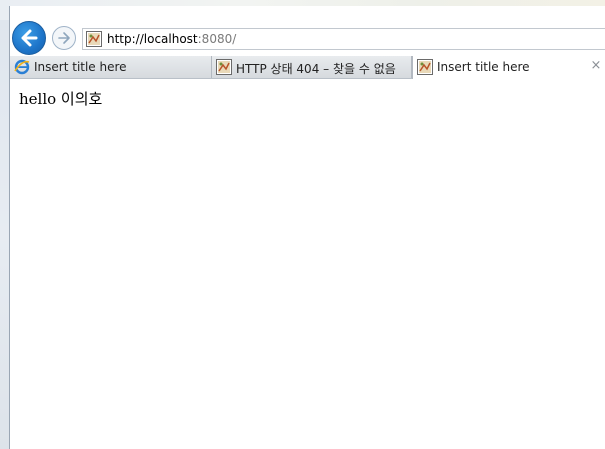 Image resolution: width=605 pixels, height=449 pixels. Describe the element at coordinates (343, 39) in the screenshot. I see `address-bar: http://localhost:8080/` at that location.